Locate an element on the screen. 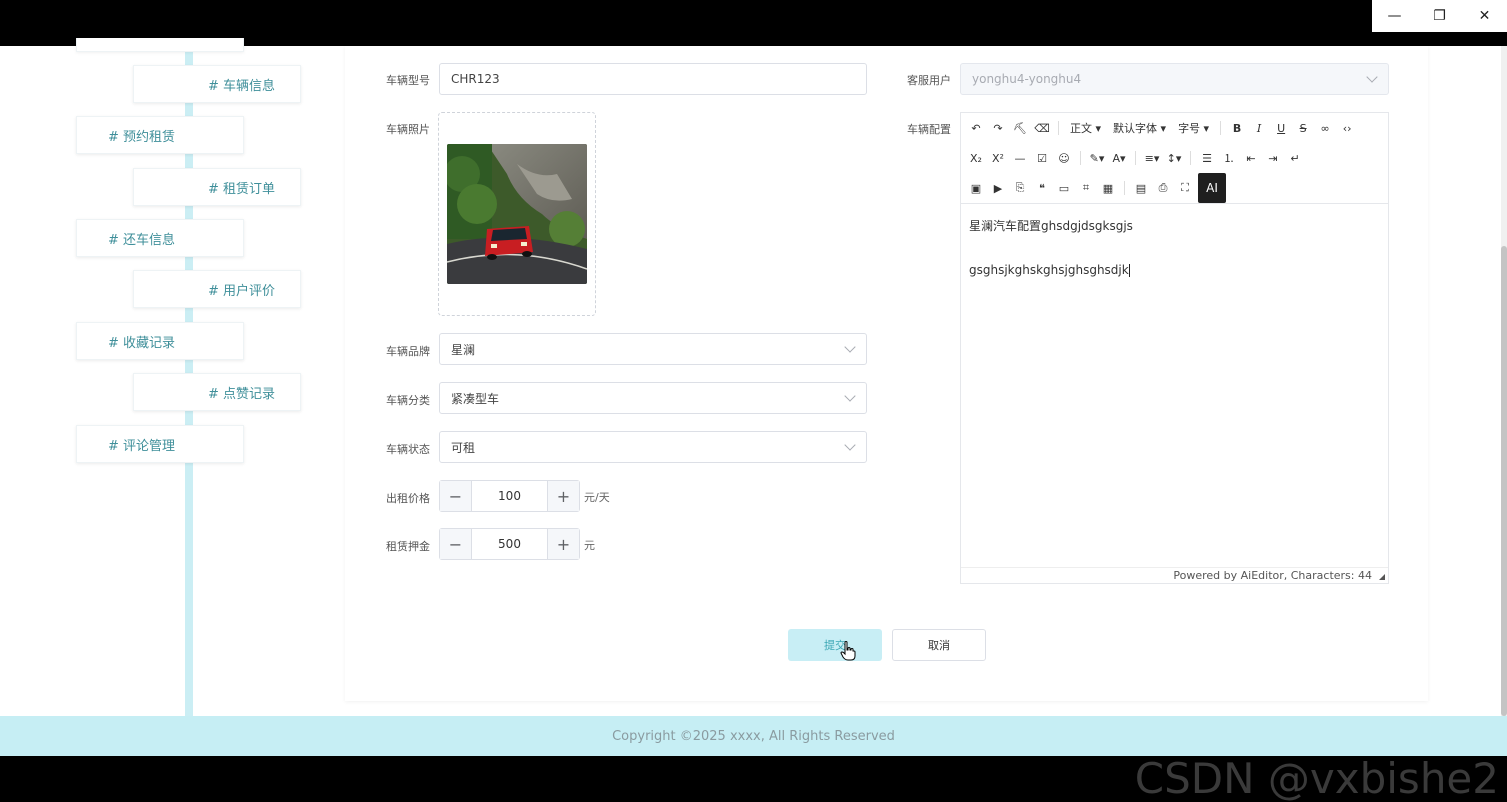 This screenshot has height=802, width=1507. print-preview-icon: ▤ is located at coordinates (1141, 188).